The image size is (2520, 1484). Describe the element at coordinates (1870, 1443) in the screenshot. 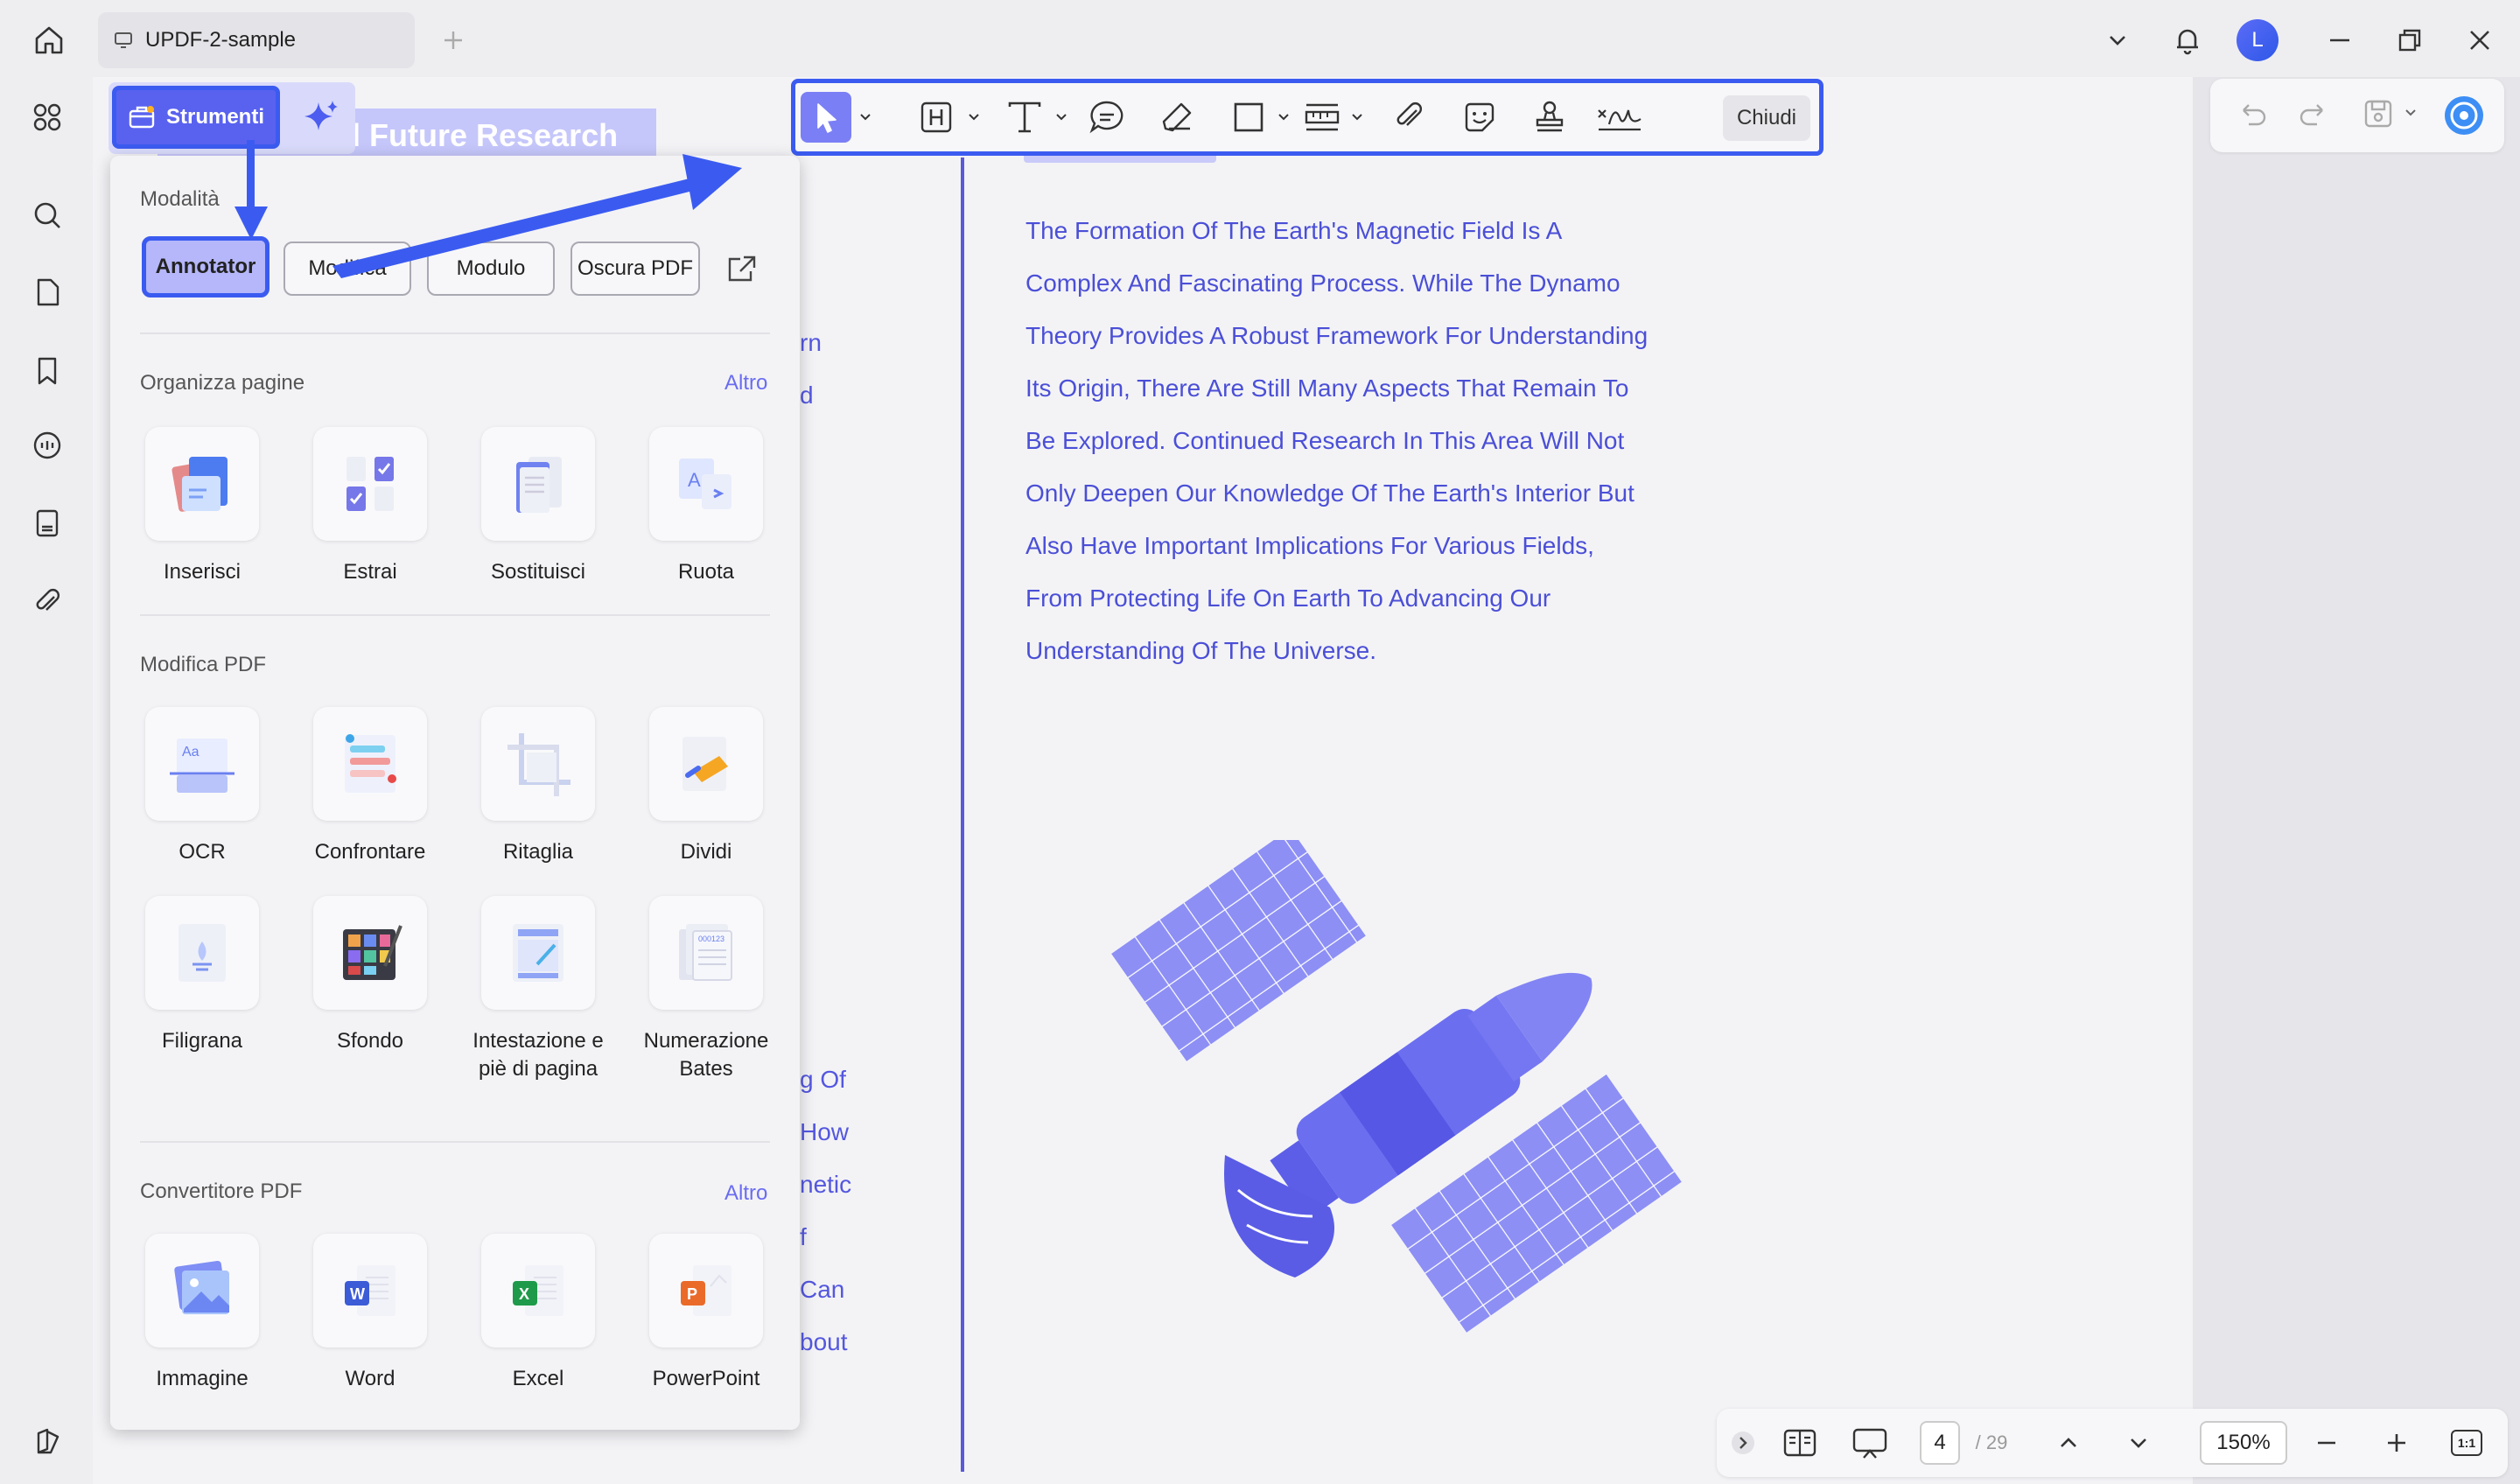

I see `presentation-icon` at that location.